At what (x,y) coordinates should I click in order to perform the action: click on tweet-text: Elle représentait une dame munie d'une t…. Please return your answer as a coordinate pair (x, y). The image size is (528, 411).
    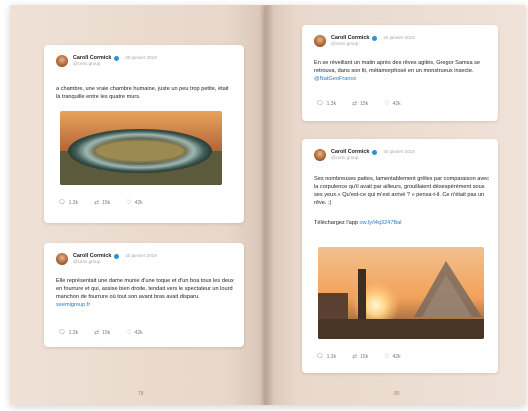
    Looking at the image, I should click on (145, 293).